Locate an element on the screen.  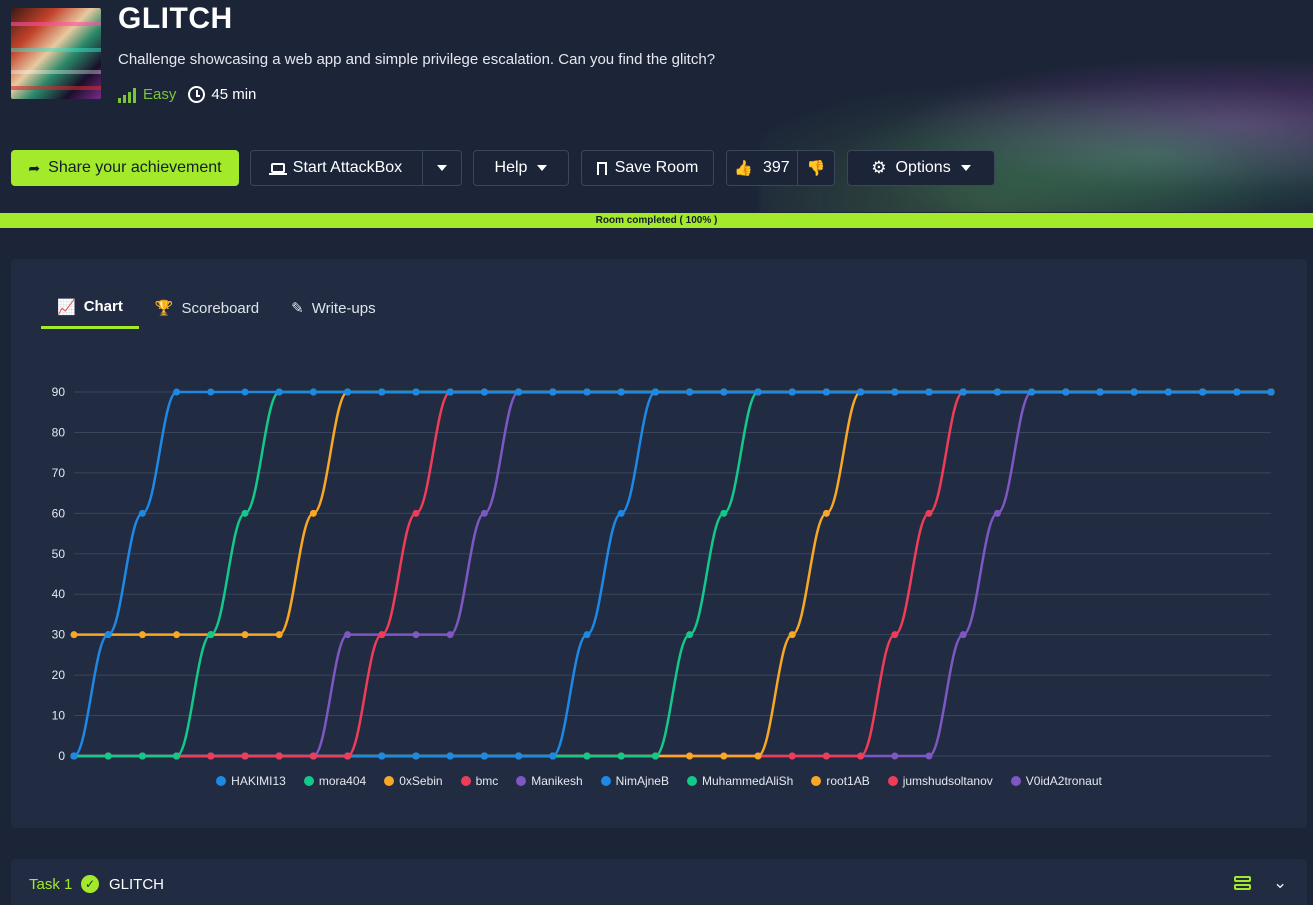
attackbox-dropdown-button is located at coordinates (442, 168).